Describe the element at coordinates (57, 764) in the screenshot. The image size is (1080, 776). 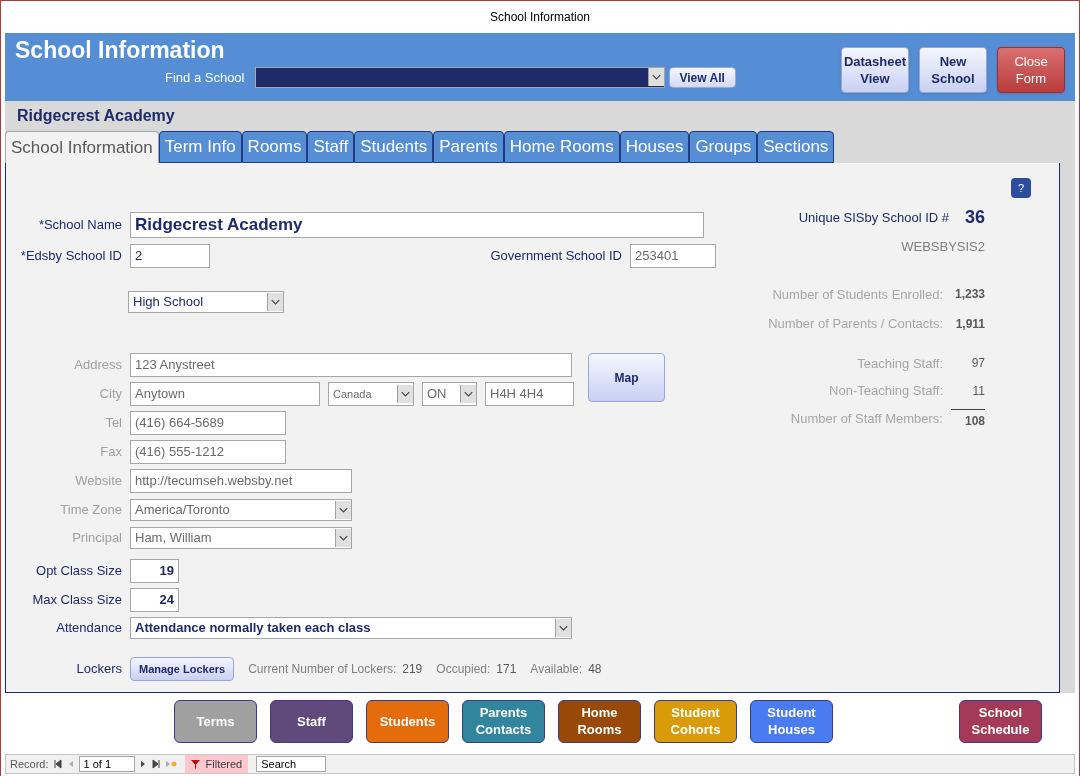
I see `first-record-icon` at that location.